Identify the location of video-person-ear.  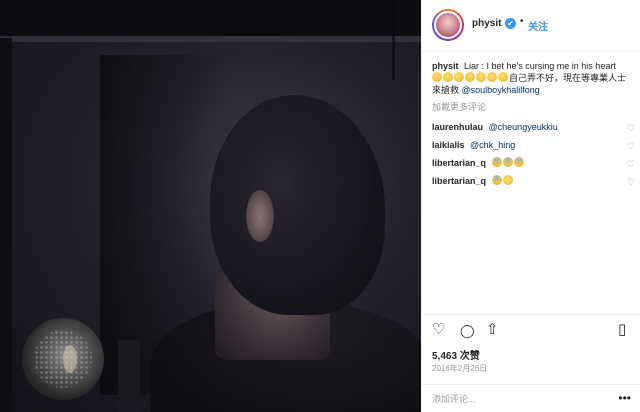
(260, 216).